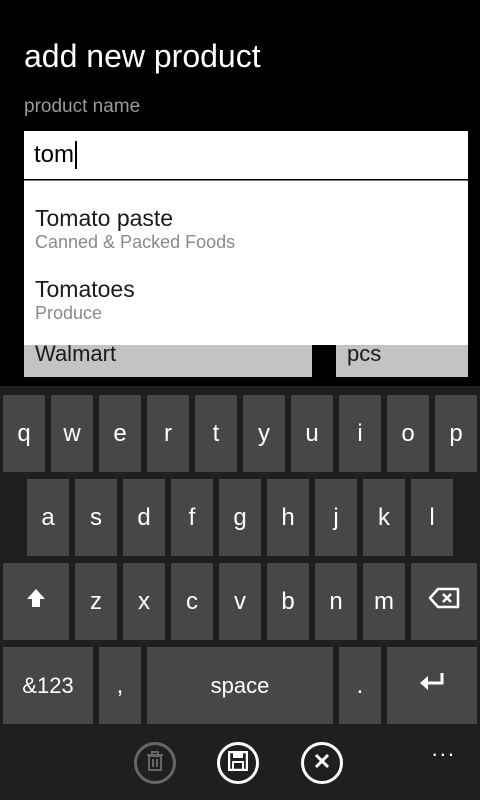  I want to click on key-l: l, so click(432, 517).